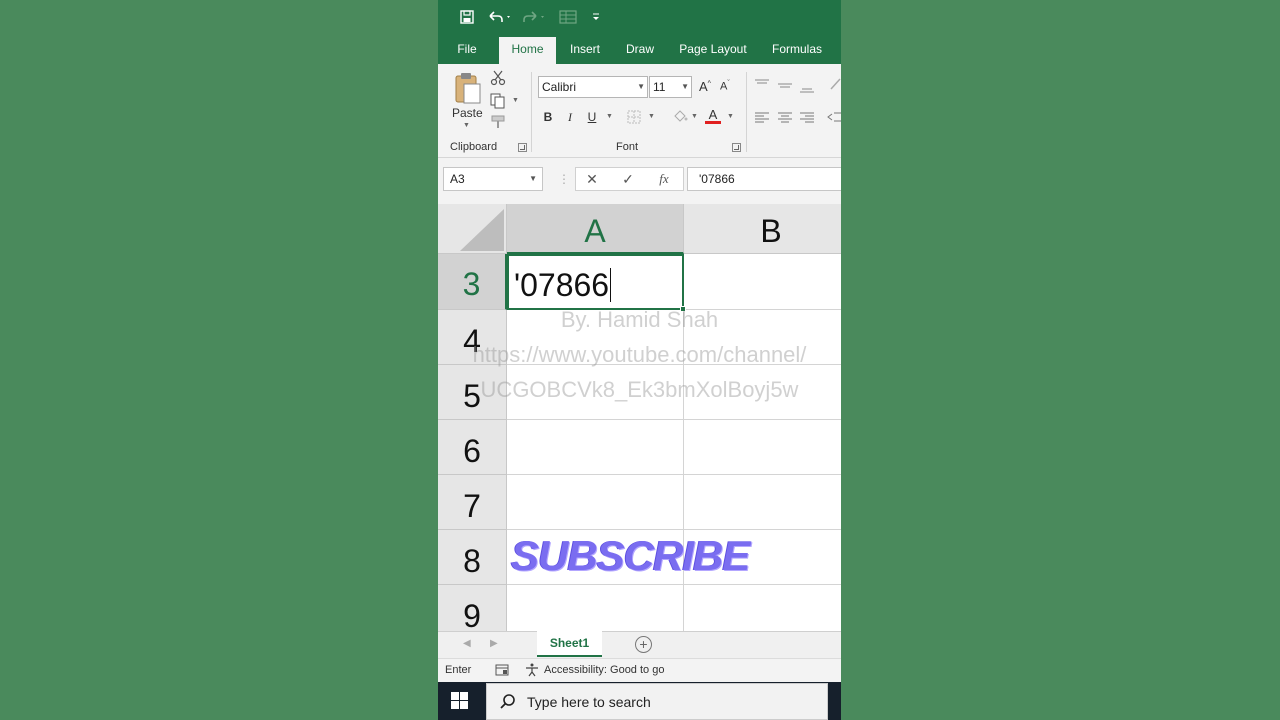 This screenshot has height=720, width=1280. What do you see at coordinates (585, 49) in the screenshot?
I see `tab-insert: Insert` at bounding box center [585, 49].